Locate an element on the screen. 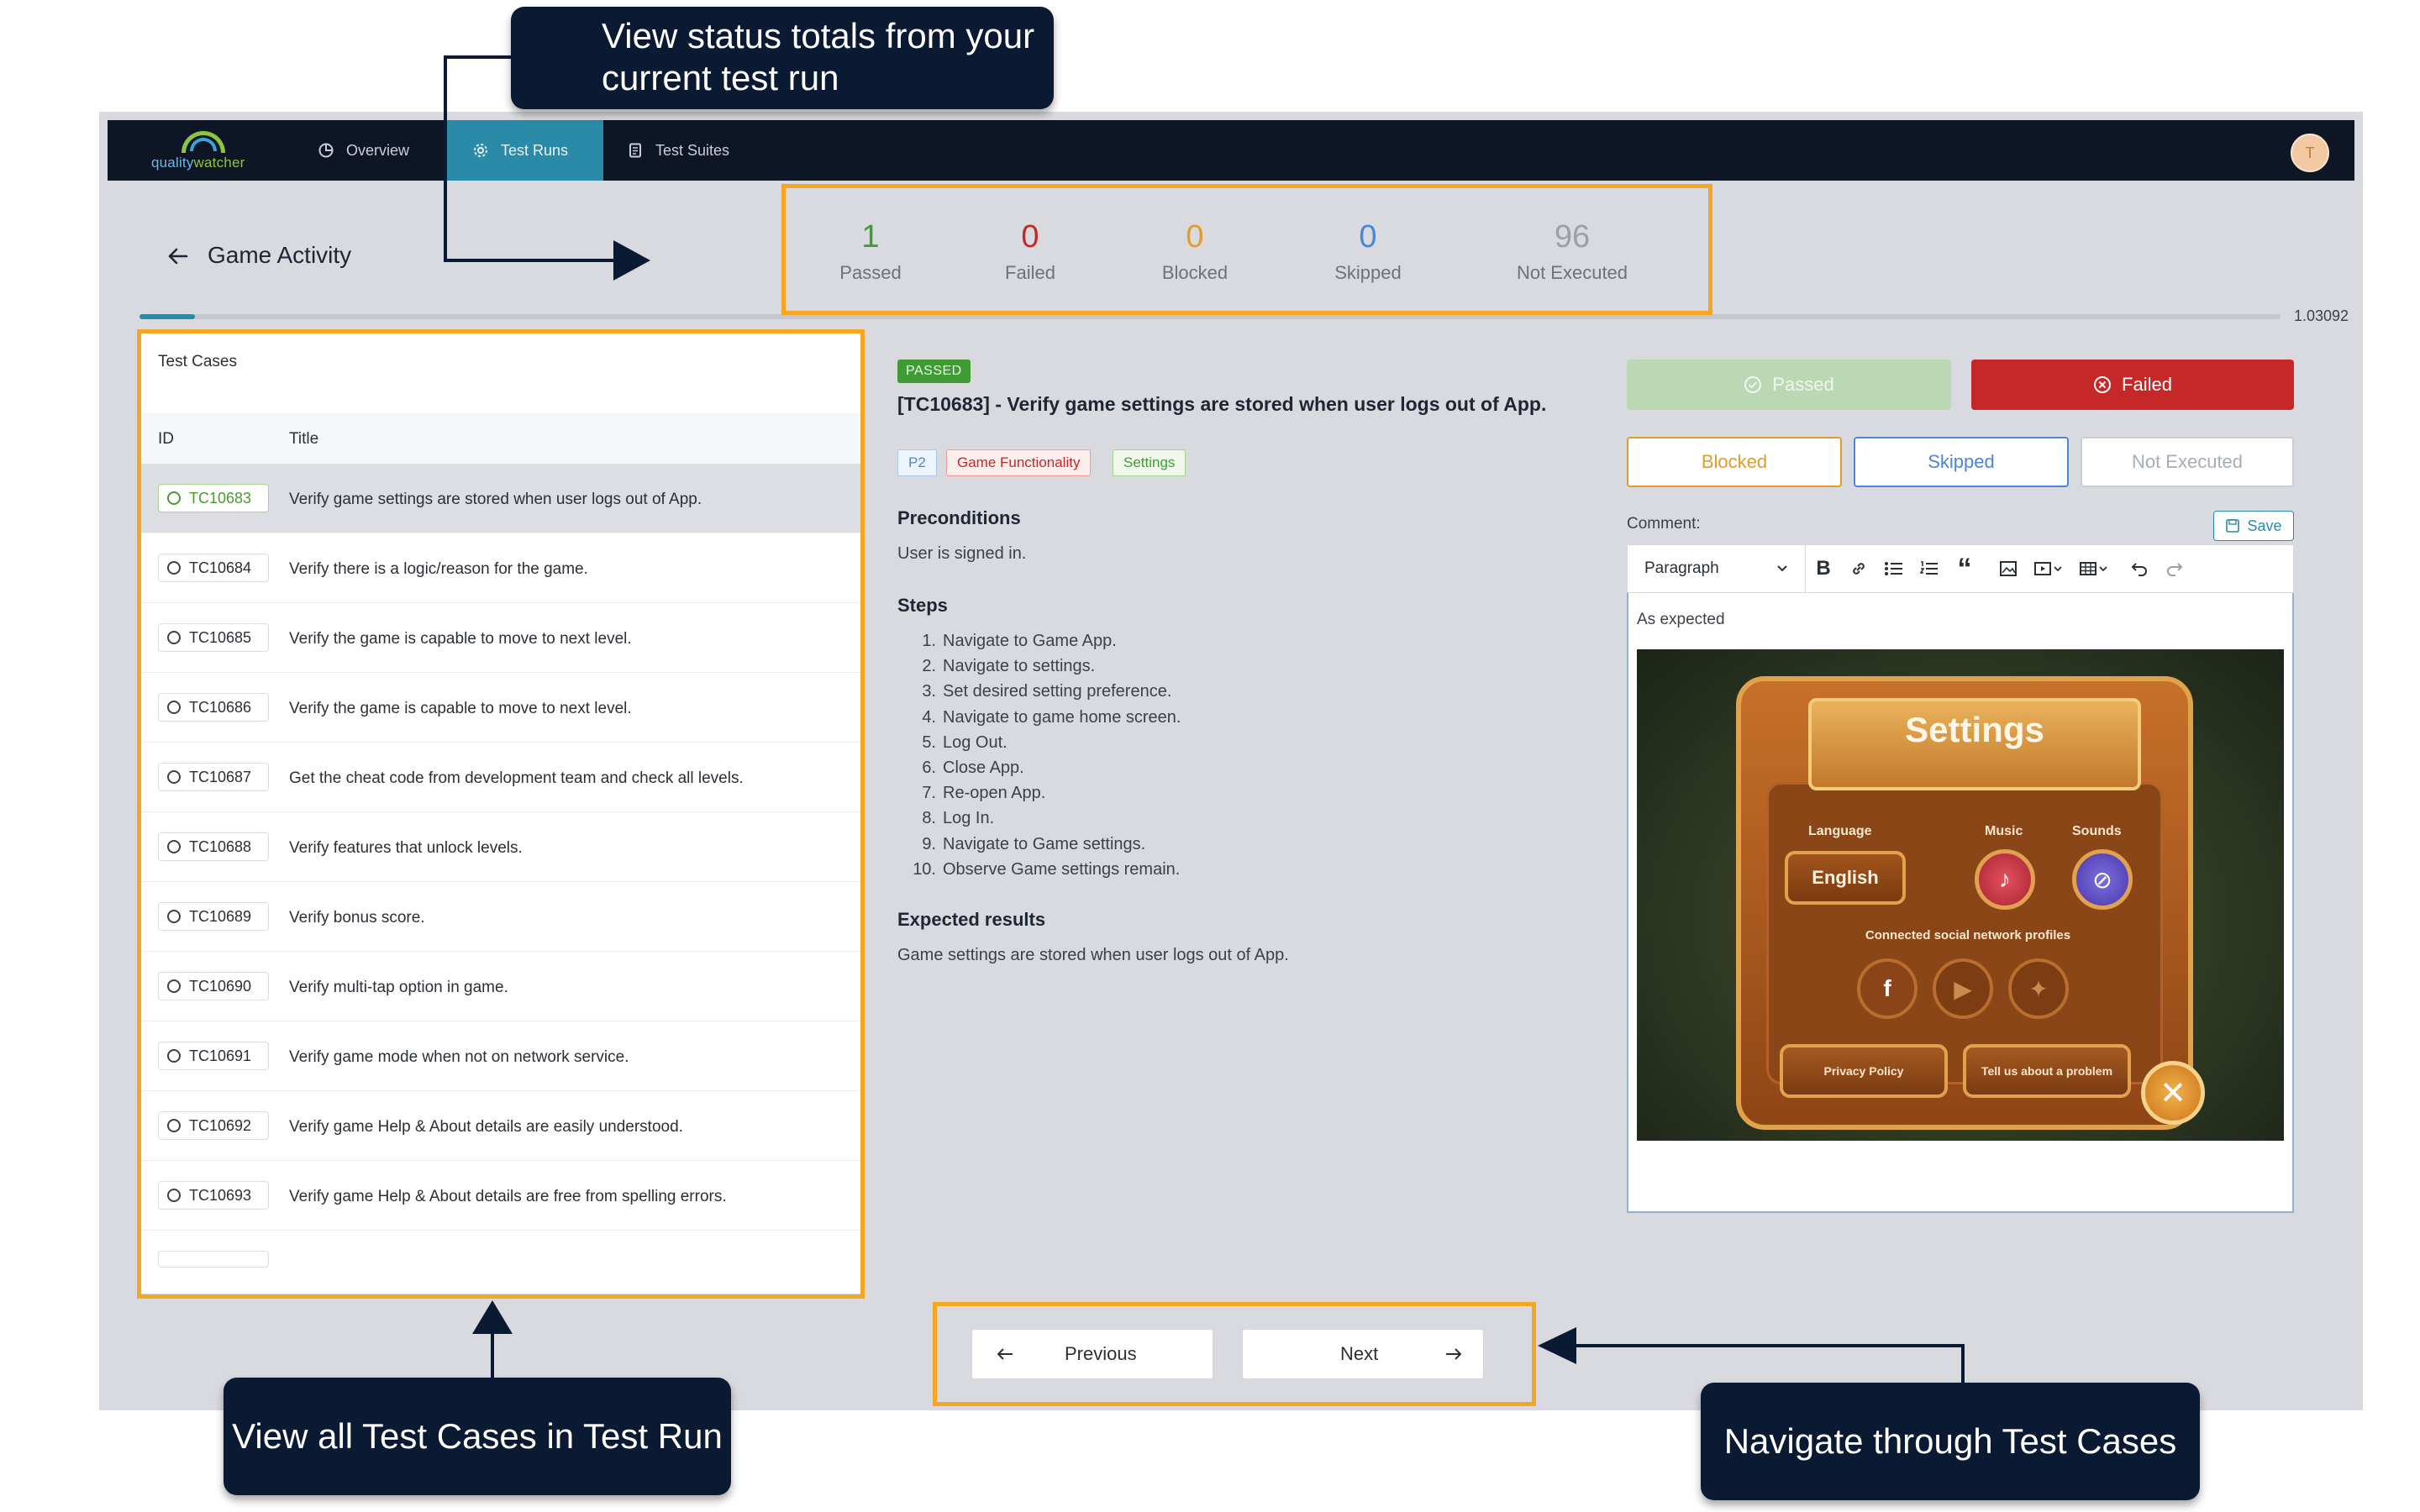 This screenshot has width=2420, height=1512. step-item: 4. Navigate to game home screen. is located at coordinates (1046, 717).